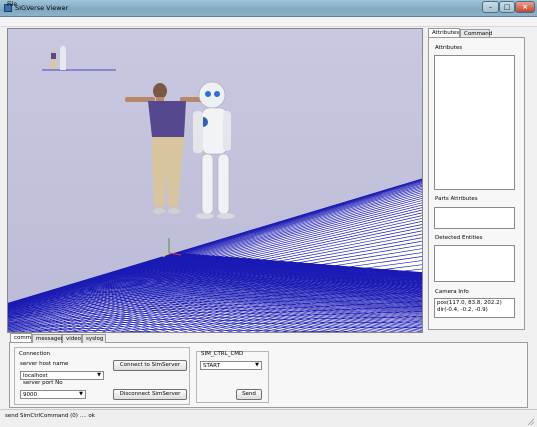 The image size is (537, 427). I want to click on disconnect-button: Disconnect SimServer, so click(150, 394).